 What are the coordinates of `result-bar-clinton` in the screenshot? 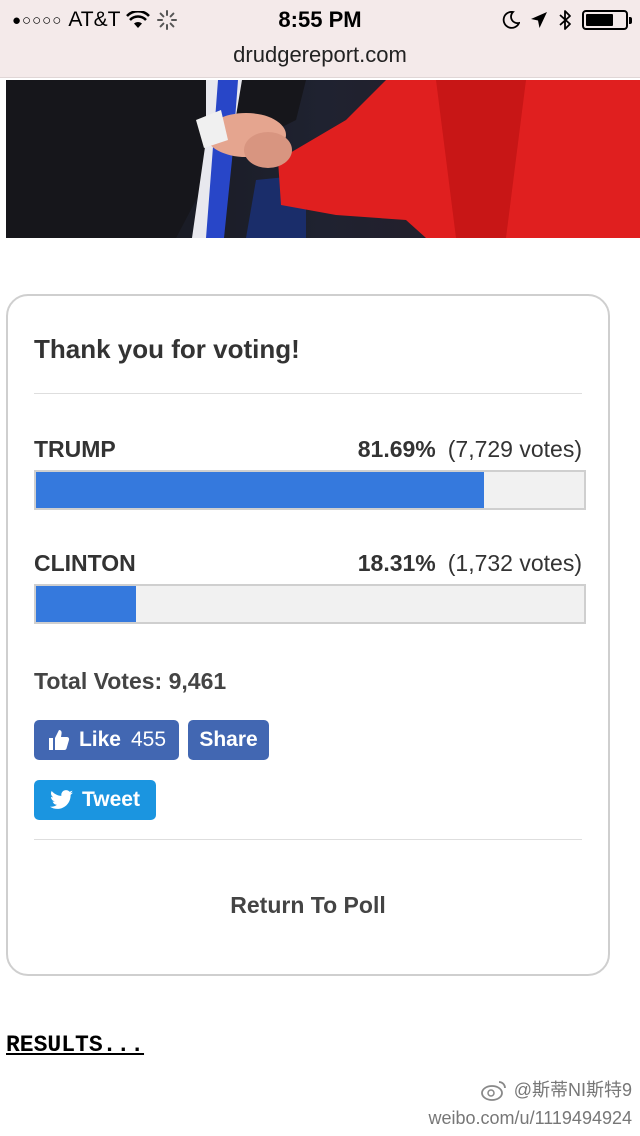 It's located at (310, 604).